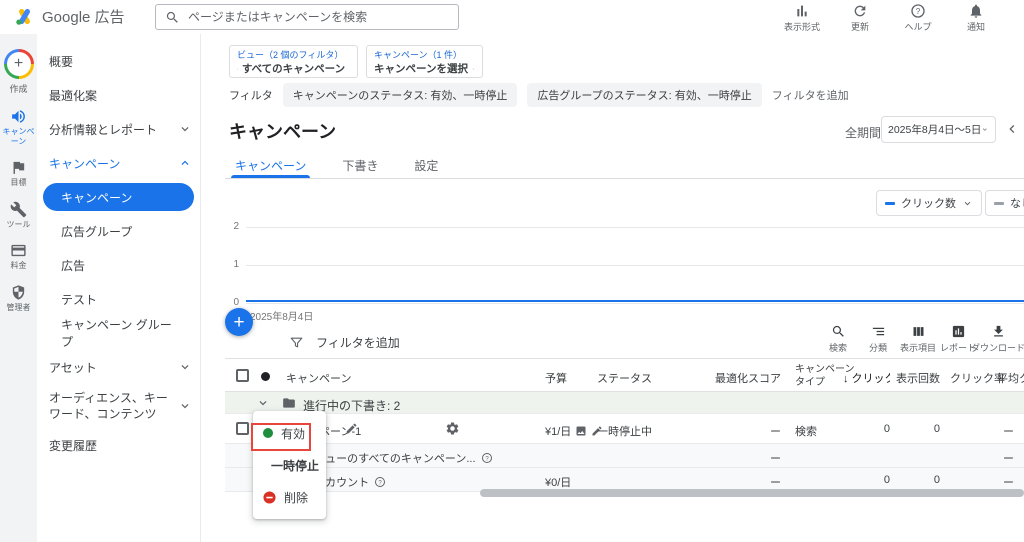 This screenshot has height=542, width=1024. Describe the element at coordinates (624, 403) in the screenshot. I see `drafts-group-row: 進行中の下書き: 2` at that location.